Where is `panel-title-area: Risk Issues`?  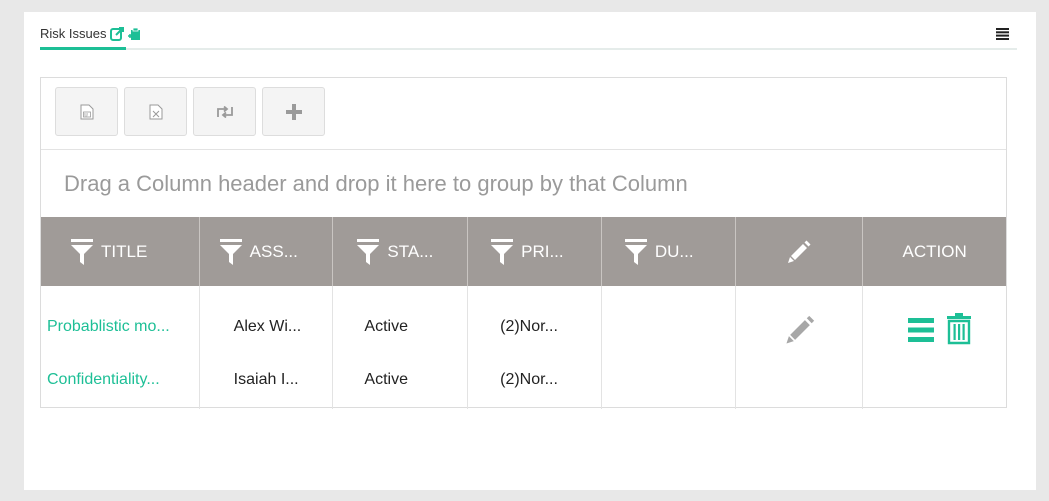 panel-title-area: Risk Issues is located at coordinates (91, 33).